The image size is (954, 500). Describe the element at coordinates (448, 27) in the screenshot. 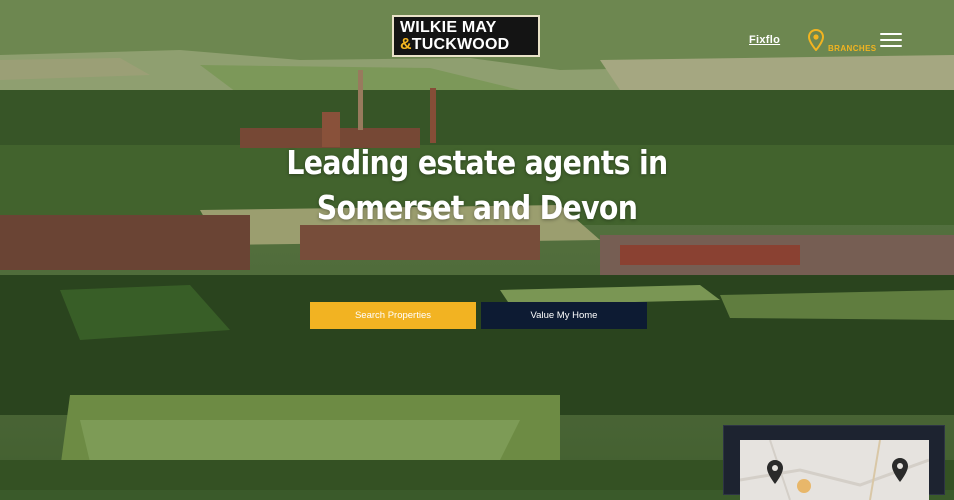

I see `logo-line-1: WILKIE MAY` at that location.